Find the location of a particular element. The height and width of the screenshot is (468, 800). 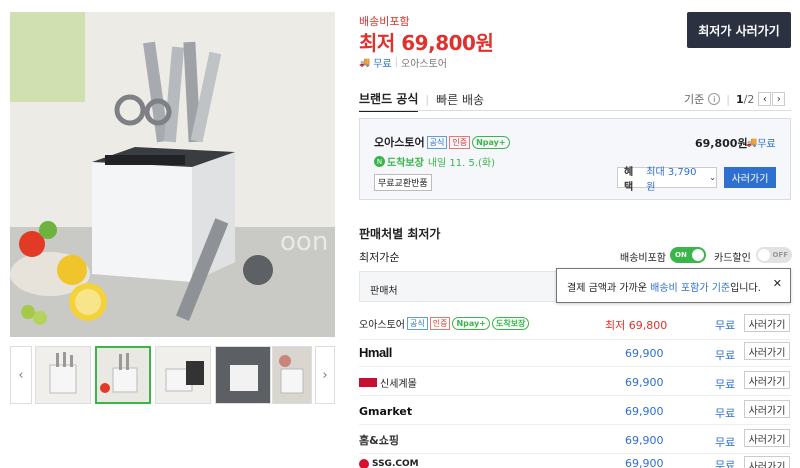

toggle-on-text: ON is located at coordinates (681, 255).